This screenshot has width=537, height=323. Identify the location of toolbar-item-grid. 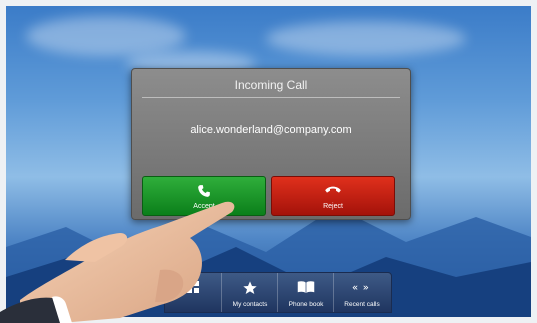
(193, 292).